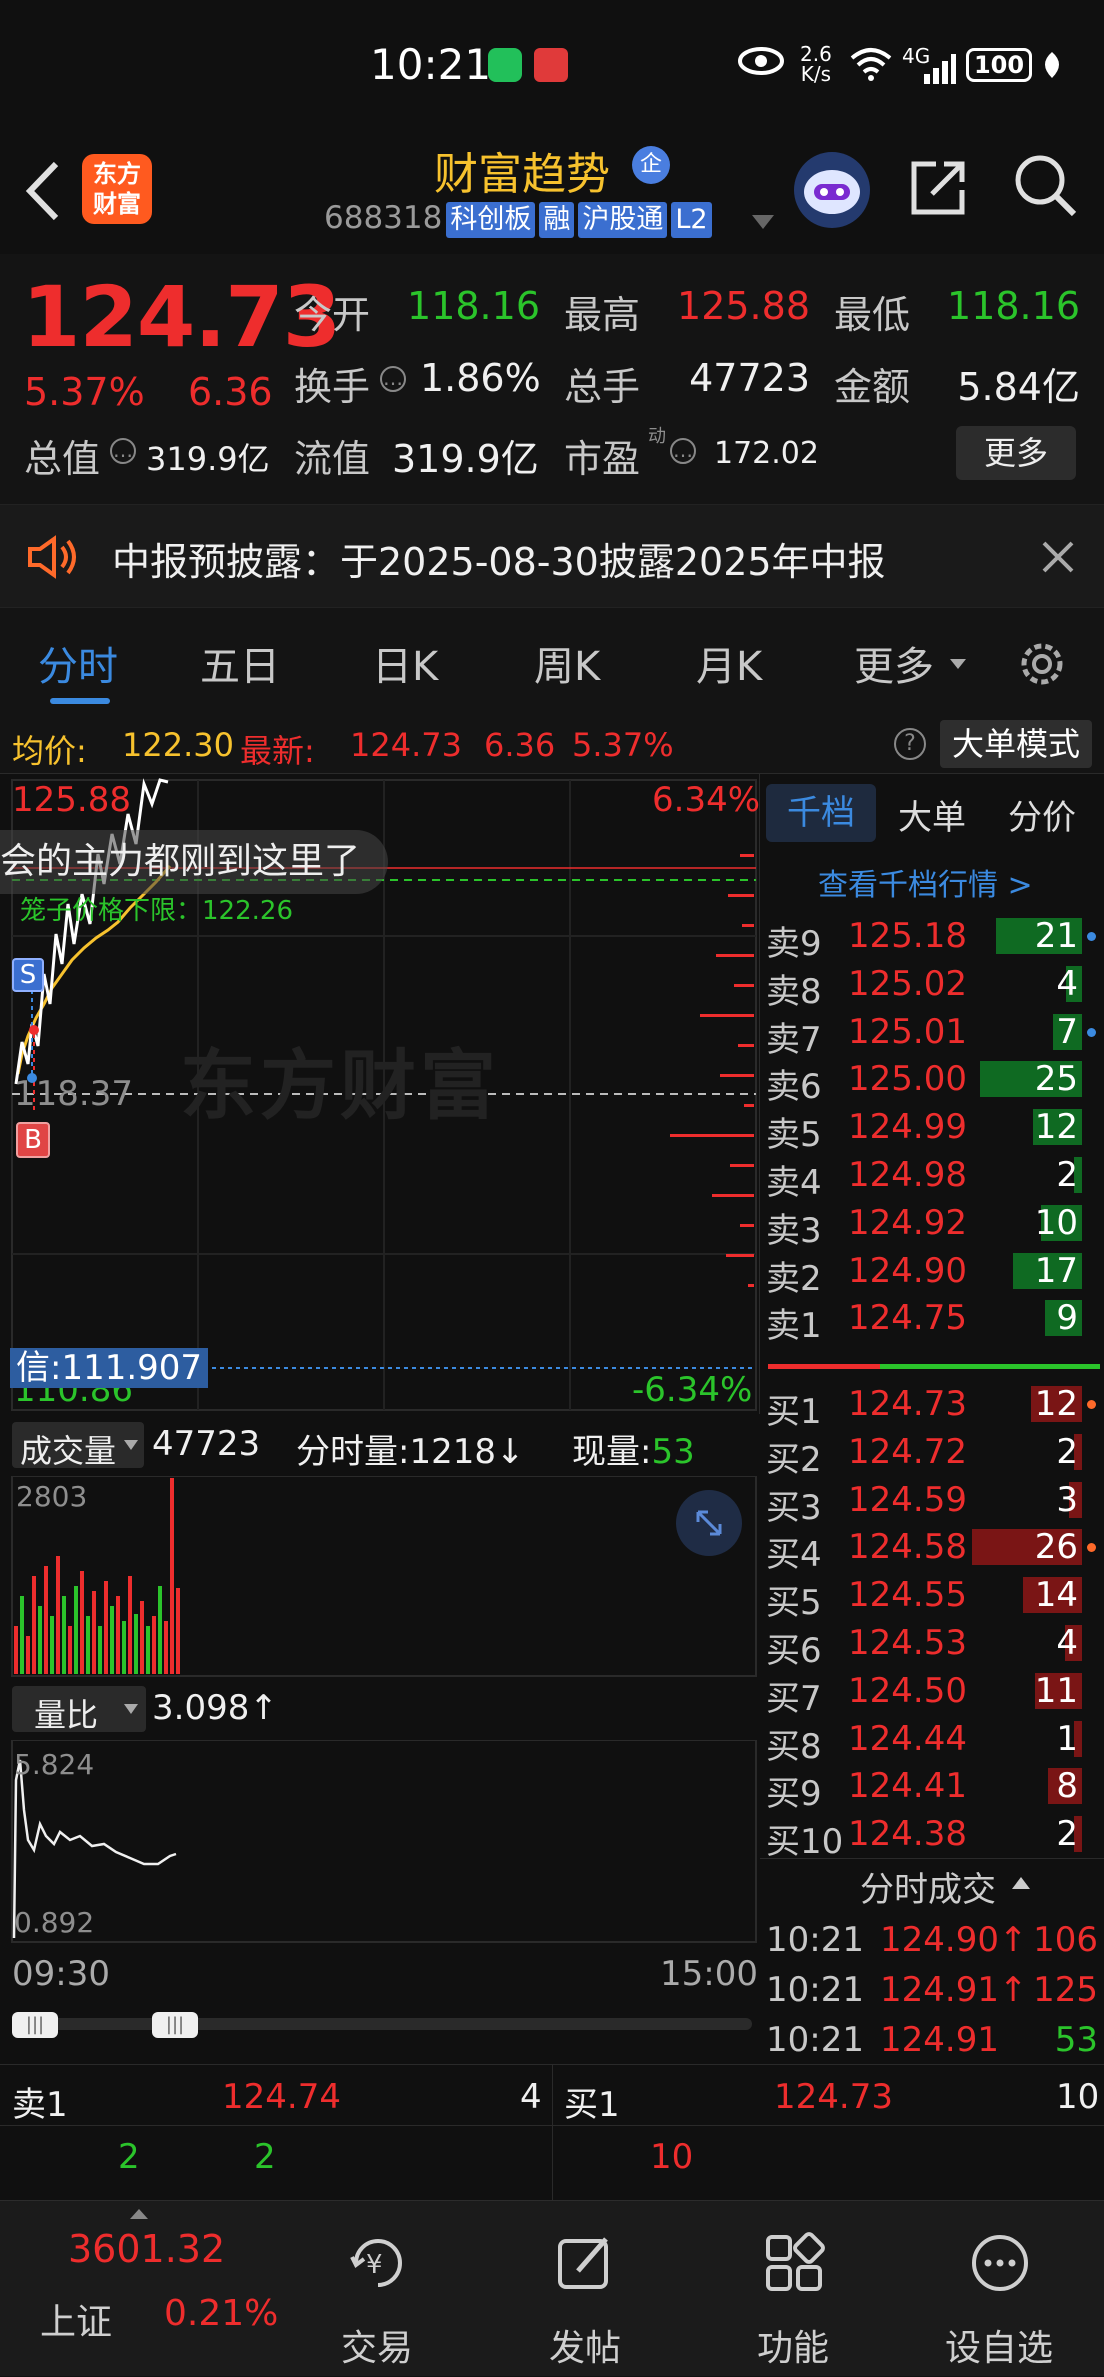 The width and height of the screenshot is (1104, 2377). I want to click on trade-row: 10:21 124.91 53, so click(932, 2040).